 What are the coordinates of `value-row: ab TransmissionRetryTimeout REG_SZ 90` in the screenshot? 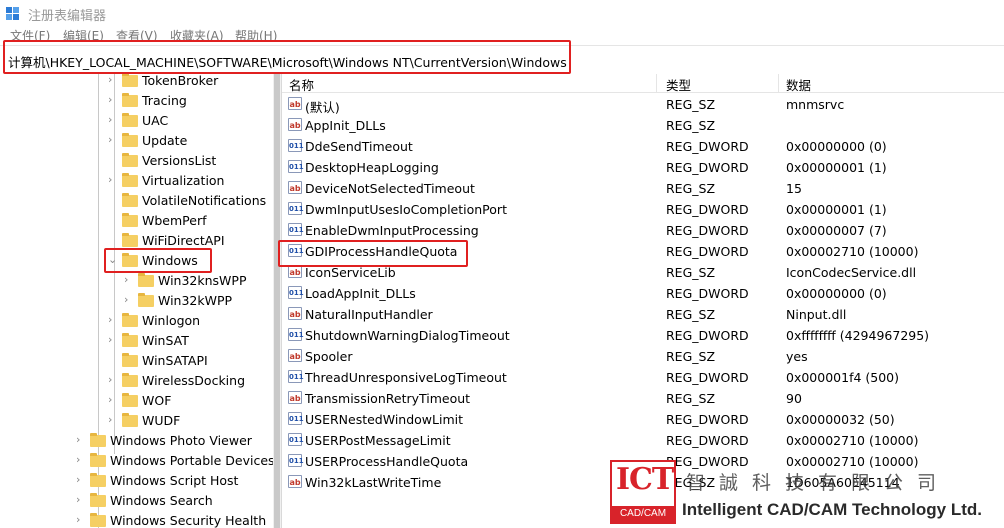 It's located at (643, 398).